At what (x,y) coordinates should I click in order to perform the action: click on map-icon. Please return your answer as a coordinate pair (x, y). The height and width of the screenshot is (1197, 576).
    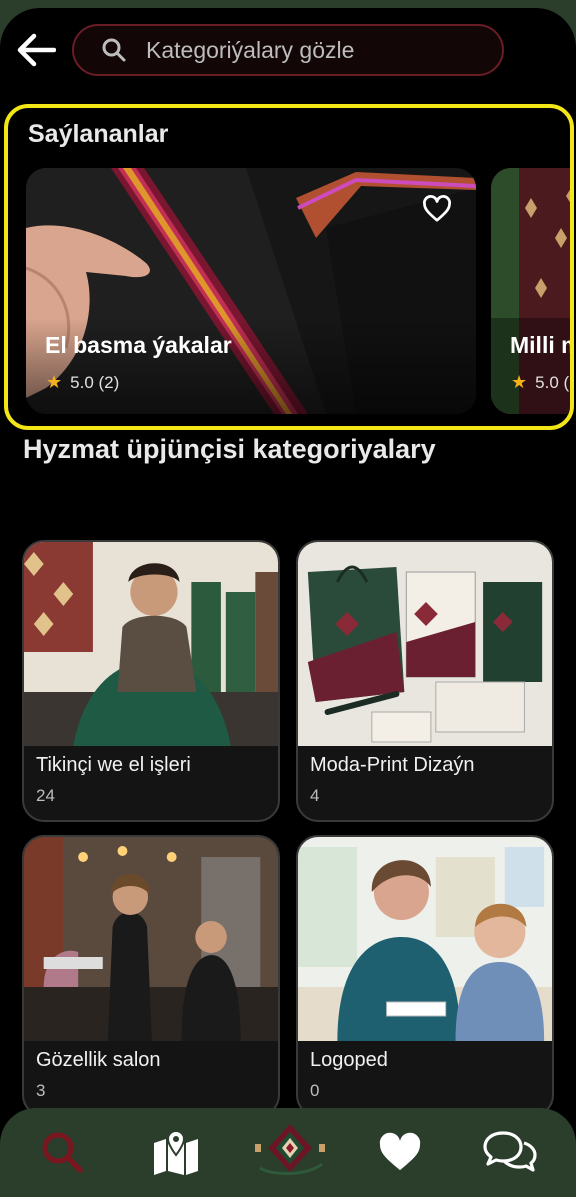
    Looking at the image, I should click on (176, 1152).